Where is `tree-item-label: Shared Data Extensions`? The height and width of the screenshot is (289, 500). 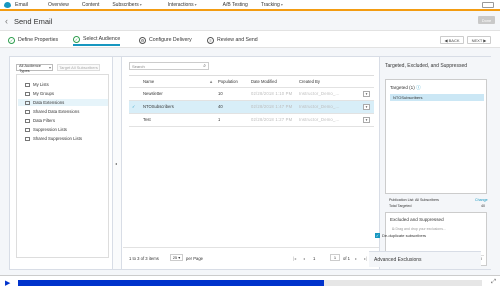
tree-item-label: Shared Data Extensions is located at coordinates (56, 111).